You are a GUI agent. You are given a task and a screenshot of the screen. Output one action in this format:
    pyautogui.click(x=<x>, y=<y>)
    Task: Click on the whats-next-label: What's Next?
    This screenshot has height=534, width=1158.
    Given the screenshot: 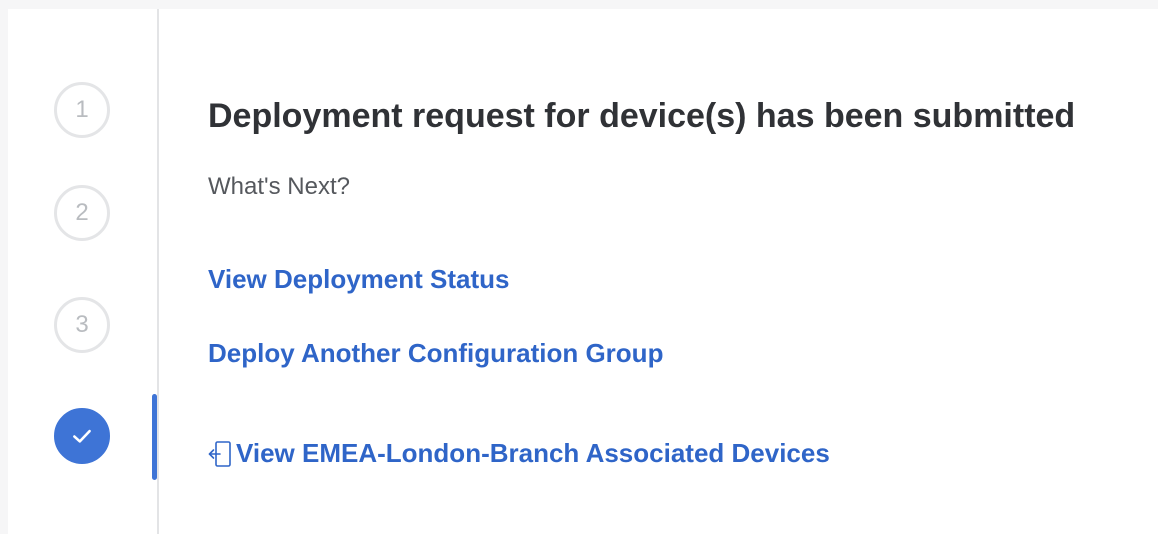 What is the action you would take?
    pyautogui.click(x=279, y=186)
    